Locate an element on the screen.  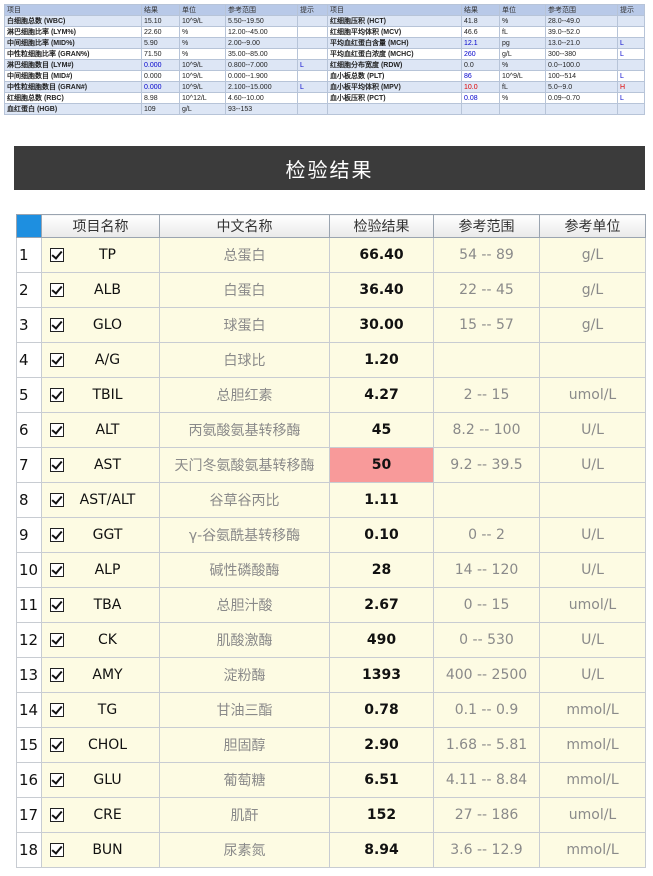
cbc-item-name: 中间细胞数目 (MID#) is located at coordinates (73, 76).